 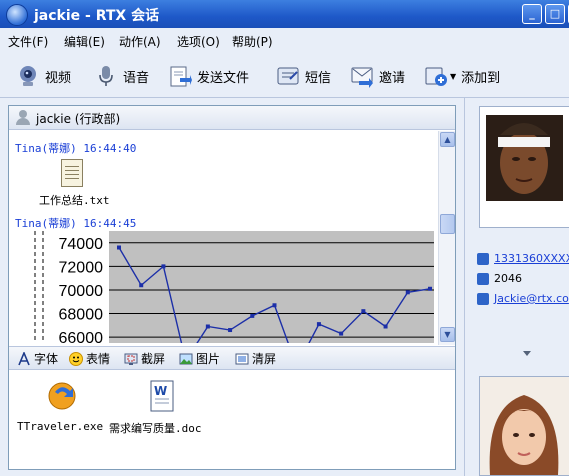 I want to click on contact-phone: 1331360XXXX, so click(x=523, y=258).